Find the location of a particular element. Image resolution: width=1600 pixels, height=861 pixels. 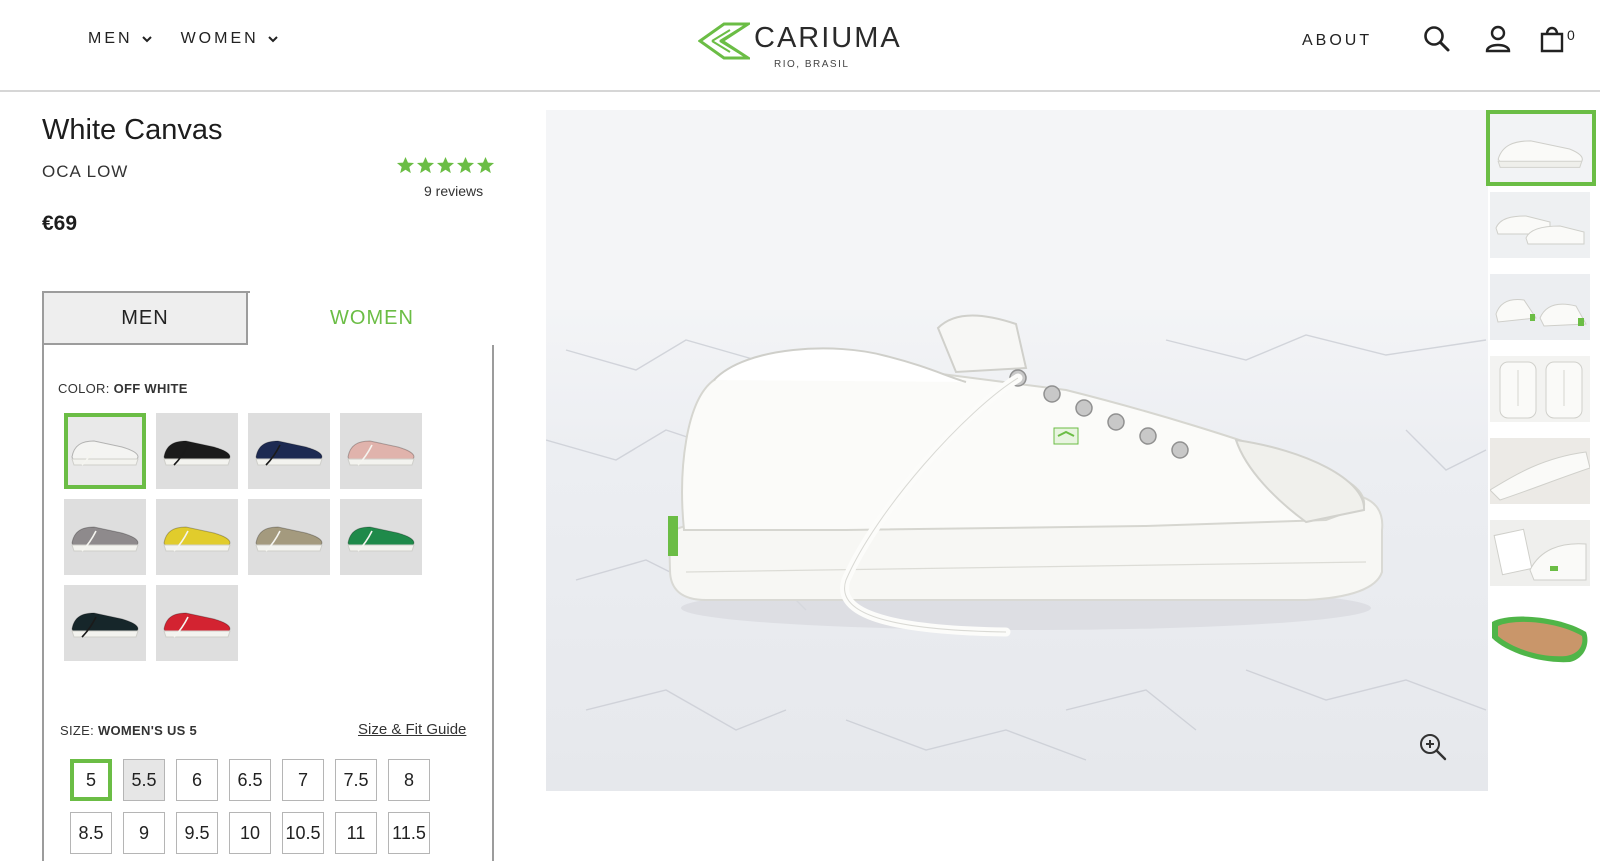

size-value: WOMEN'S US 5 is located at coordinates (147, 730).